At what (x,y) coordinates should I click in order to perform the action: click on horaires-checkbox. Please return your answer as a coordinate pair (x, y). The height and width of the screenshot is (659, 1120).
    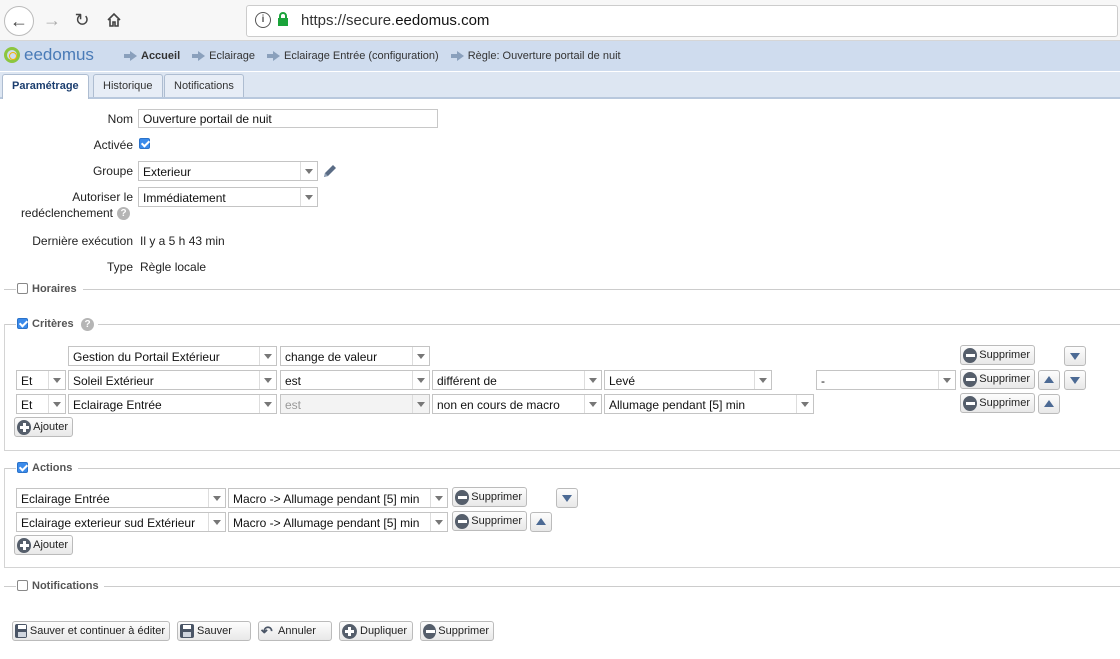
    Looking at the image, I should click on (22, 288).